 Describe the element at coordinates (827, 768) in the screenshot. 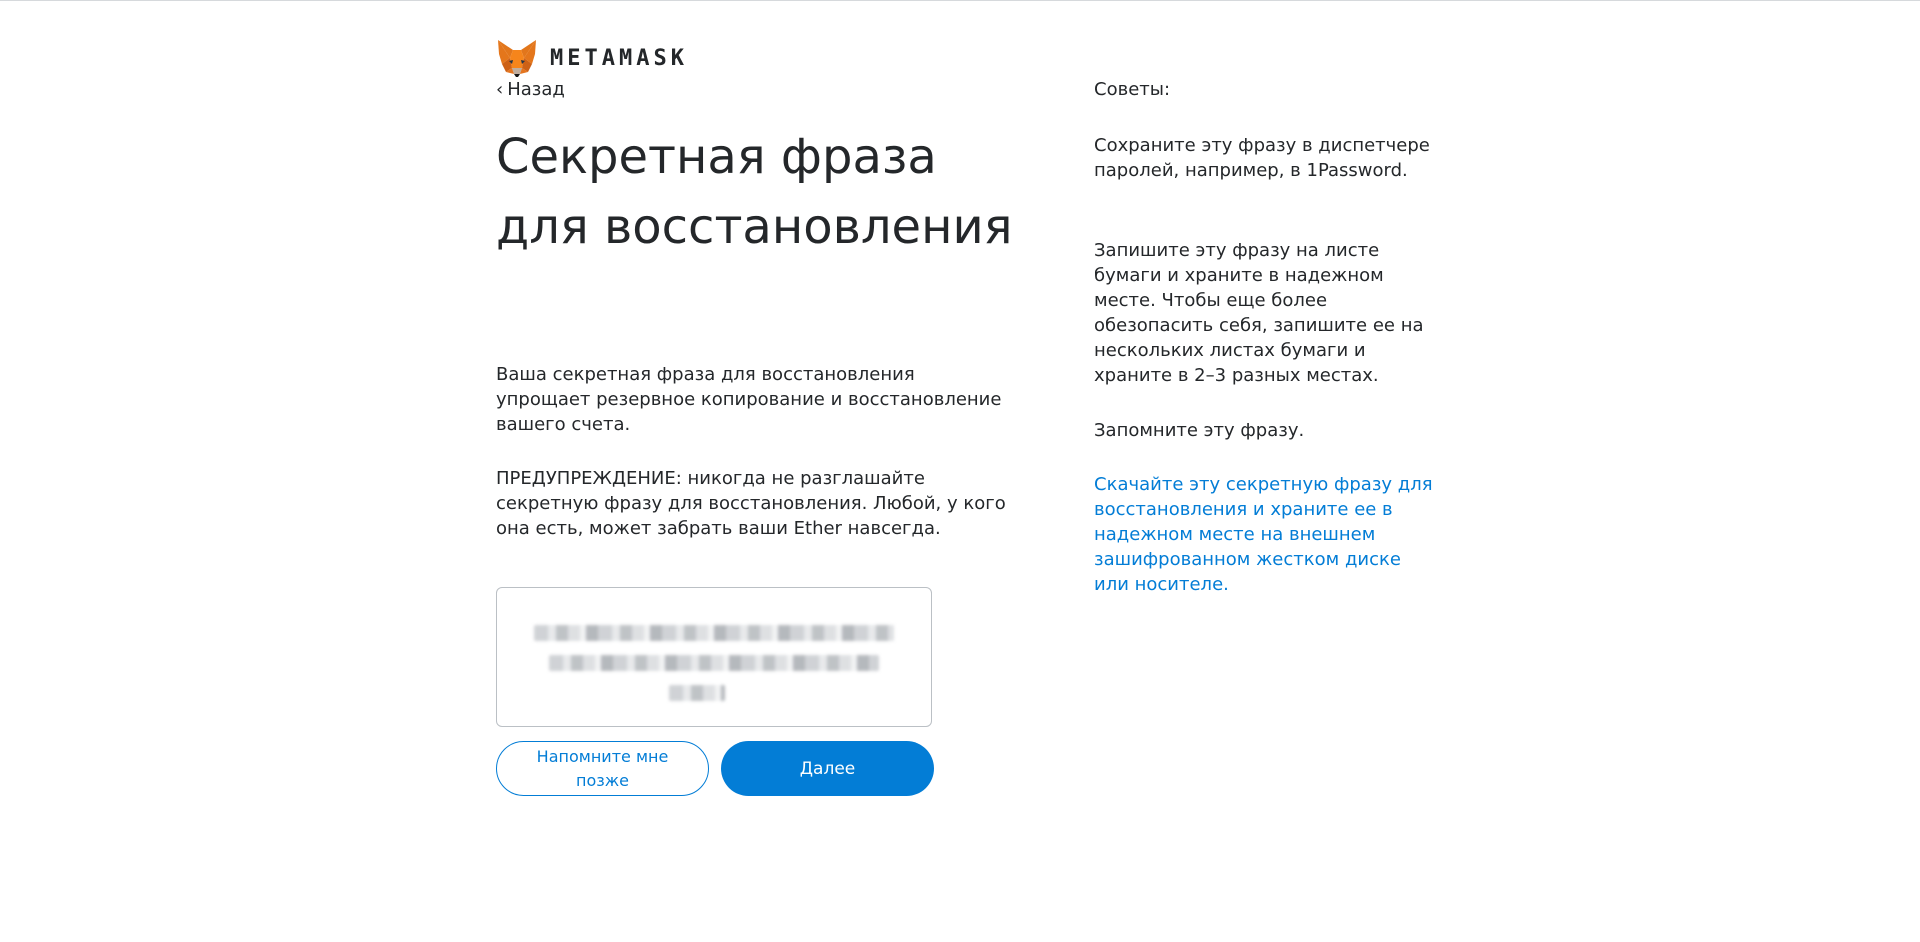

I see `next-button: Далее` at that location.